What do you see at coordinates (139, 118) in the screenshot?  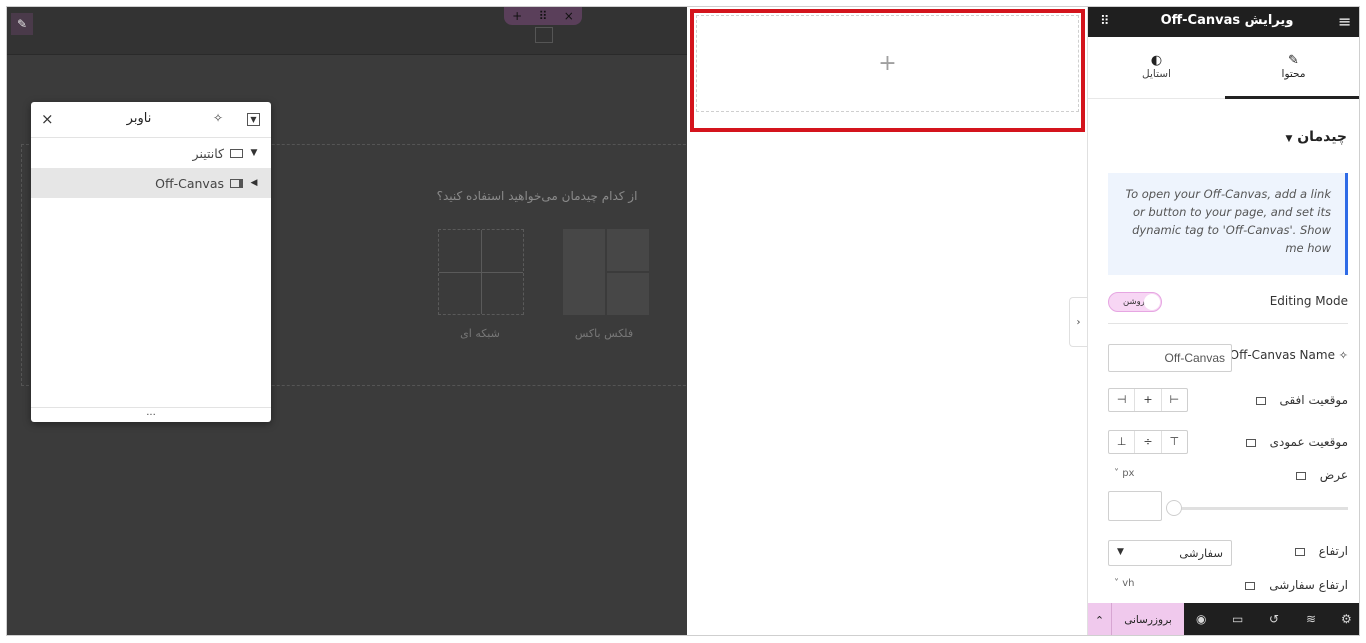 I see `navigator-title: ناوبر` at bounding box center [139, 118].